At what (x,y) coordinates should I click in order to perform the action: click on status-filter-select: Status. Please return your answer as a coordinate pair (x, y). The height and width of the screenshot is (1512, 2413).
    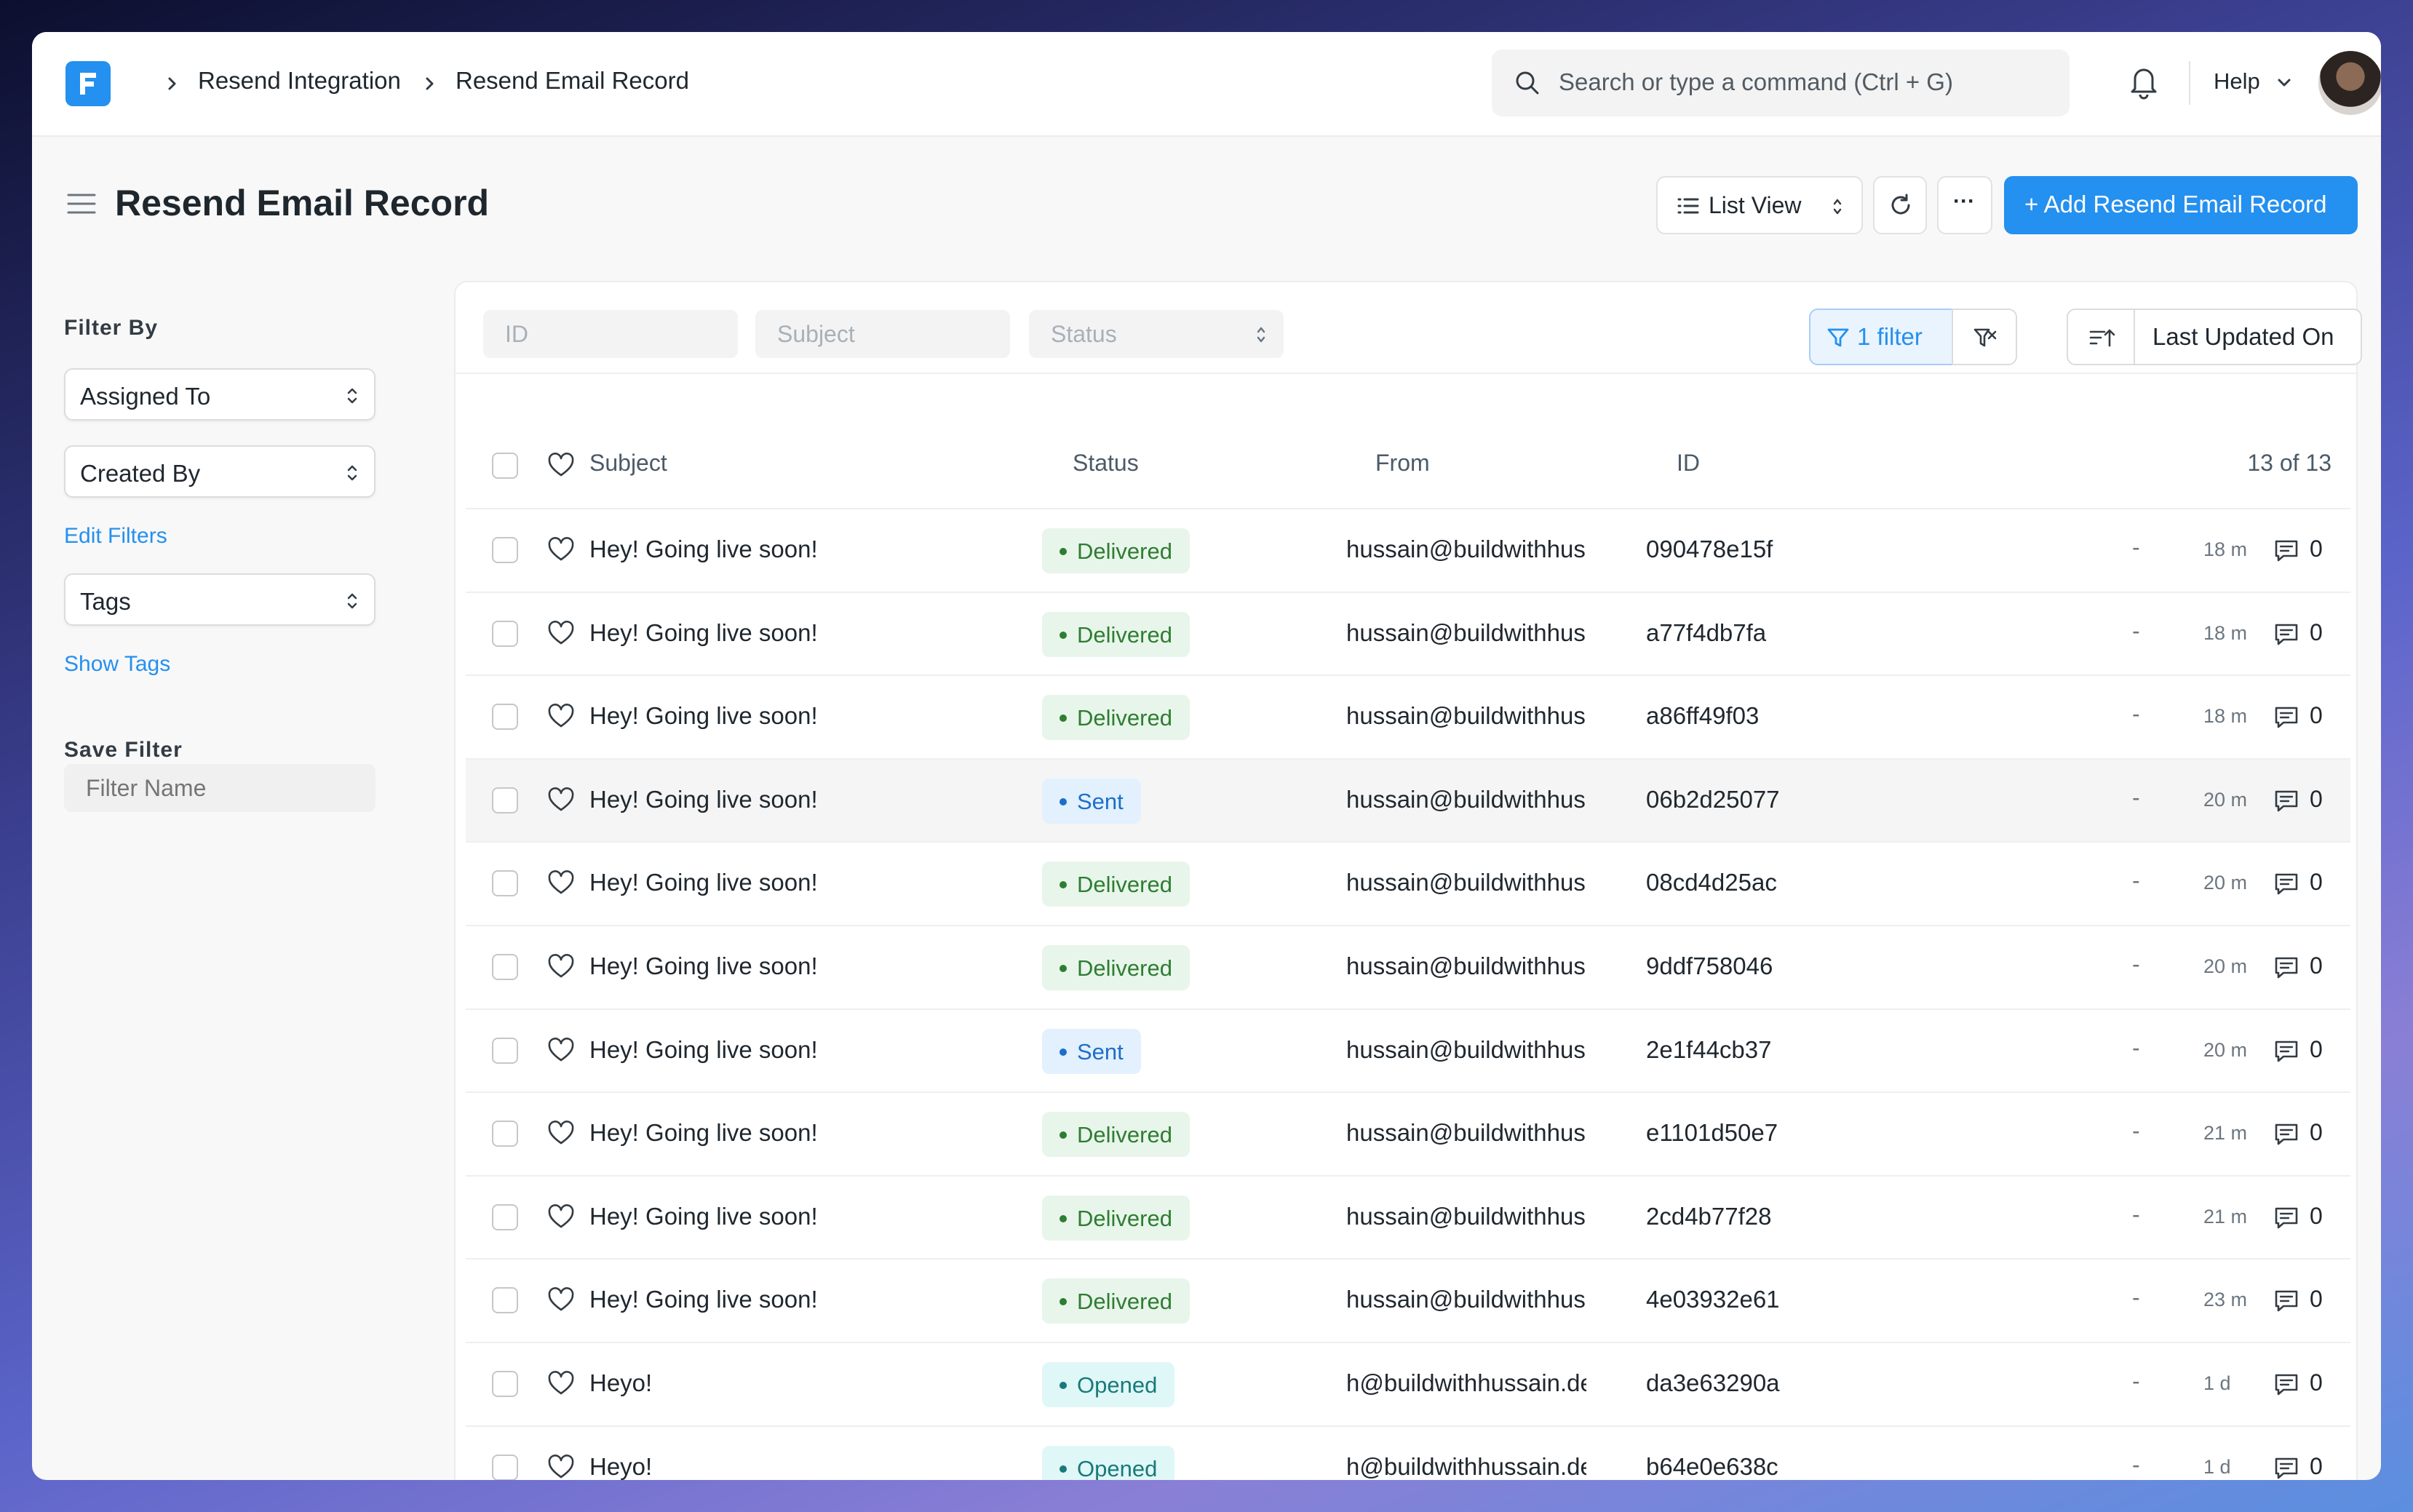
    Looking at the image, I should click on (1156, 334).